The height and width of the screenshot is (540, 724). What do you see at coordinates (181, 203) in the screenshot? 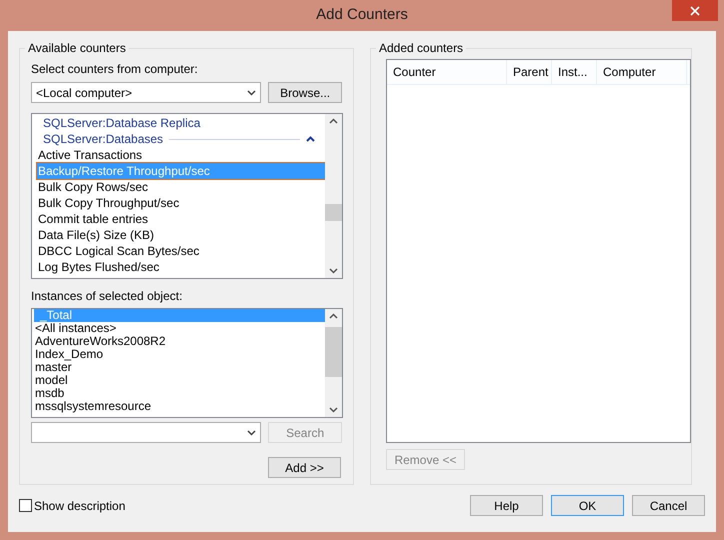
I see `counter-item: Bulk Copy Throughput/sec` at bounding box center [181, 203].